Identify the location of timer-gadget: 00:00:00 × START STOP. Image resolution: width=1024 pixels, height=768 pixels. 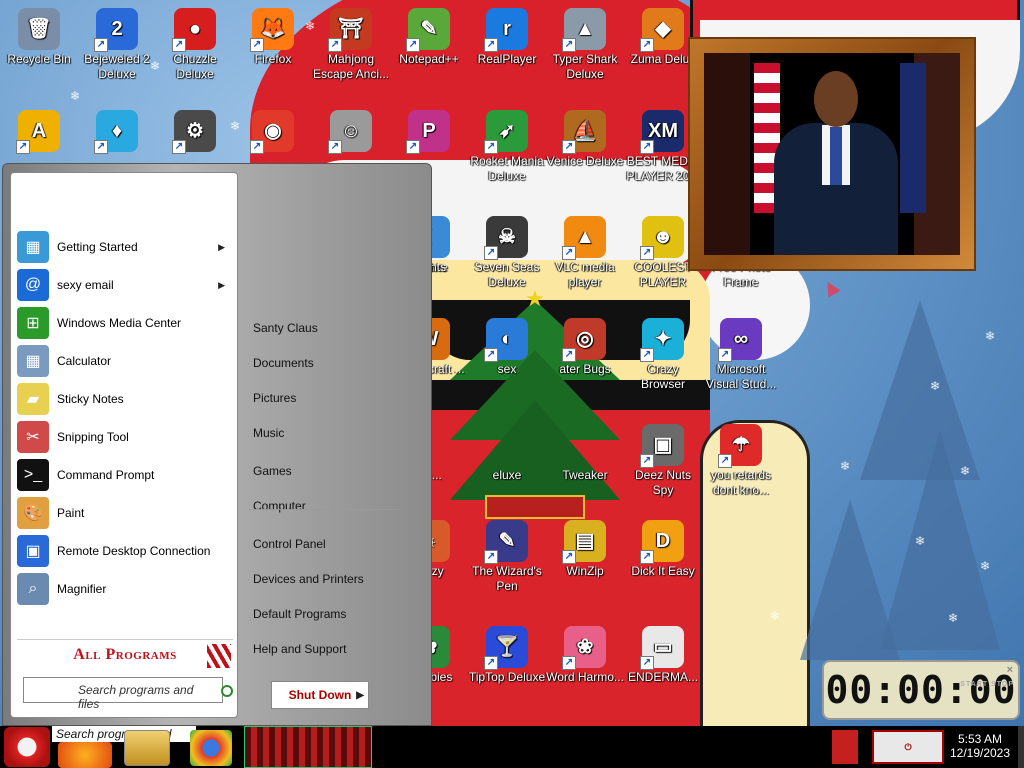
(921, 690).